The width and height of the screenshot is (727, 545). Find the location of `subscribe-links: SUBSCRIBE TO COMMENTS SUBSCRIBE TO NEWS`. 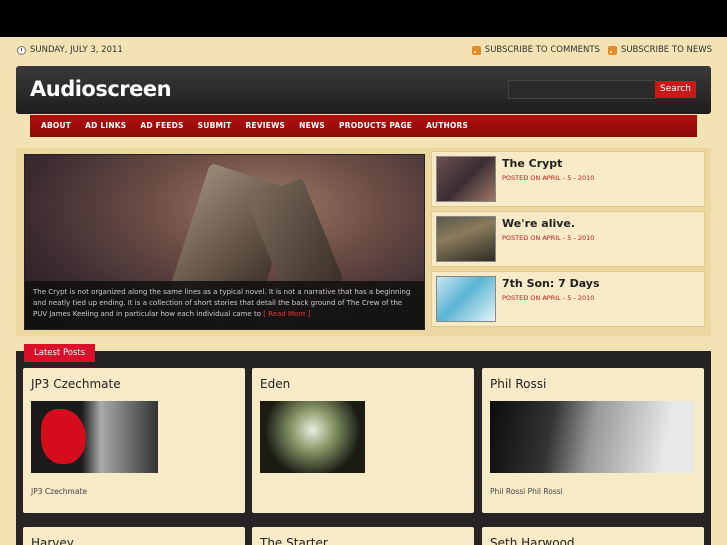

subscribe-links: SUBSCRIBE TO COMMENTS SUBSCRIBE TO NEWS is located at coordinates (591, 50).